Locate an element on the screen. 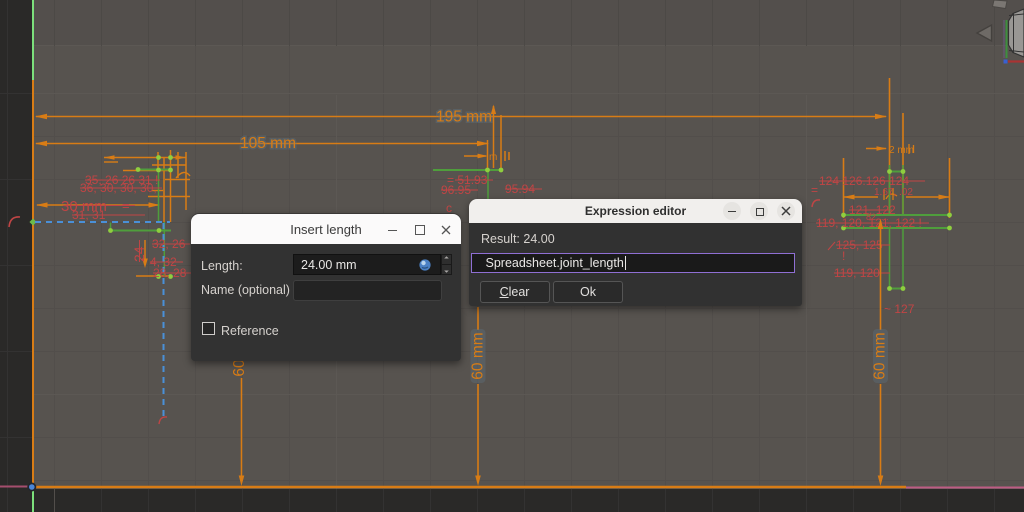 This screenshot has height=512, width=1024. svg-text: 30 mm is located at coordinates (84, 206).